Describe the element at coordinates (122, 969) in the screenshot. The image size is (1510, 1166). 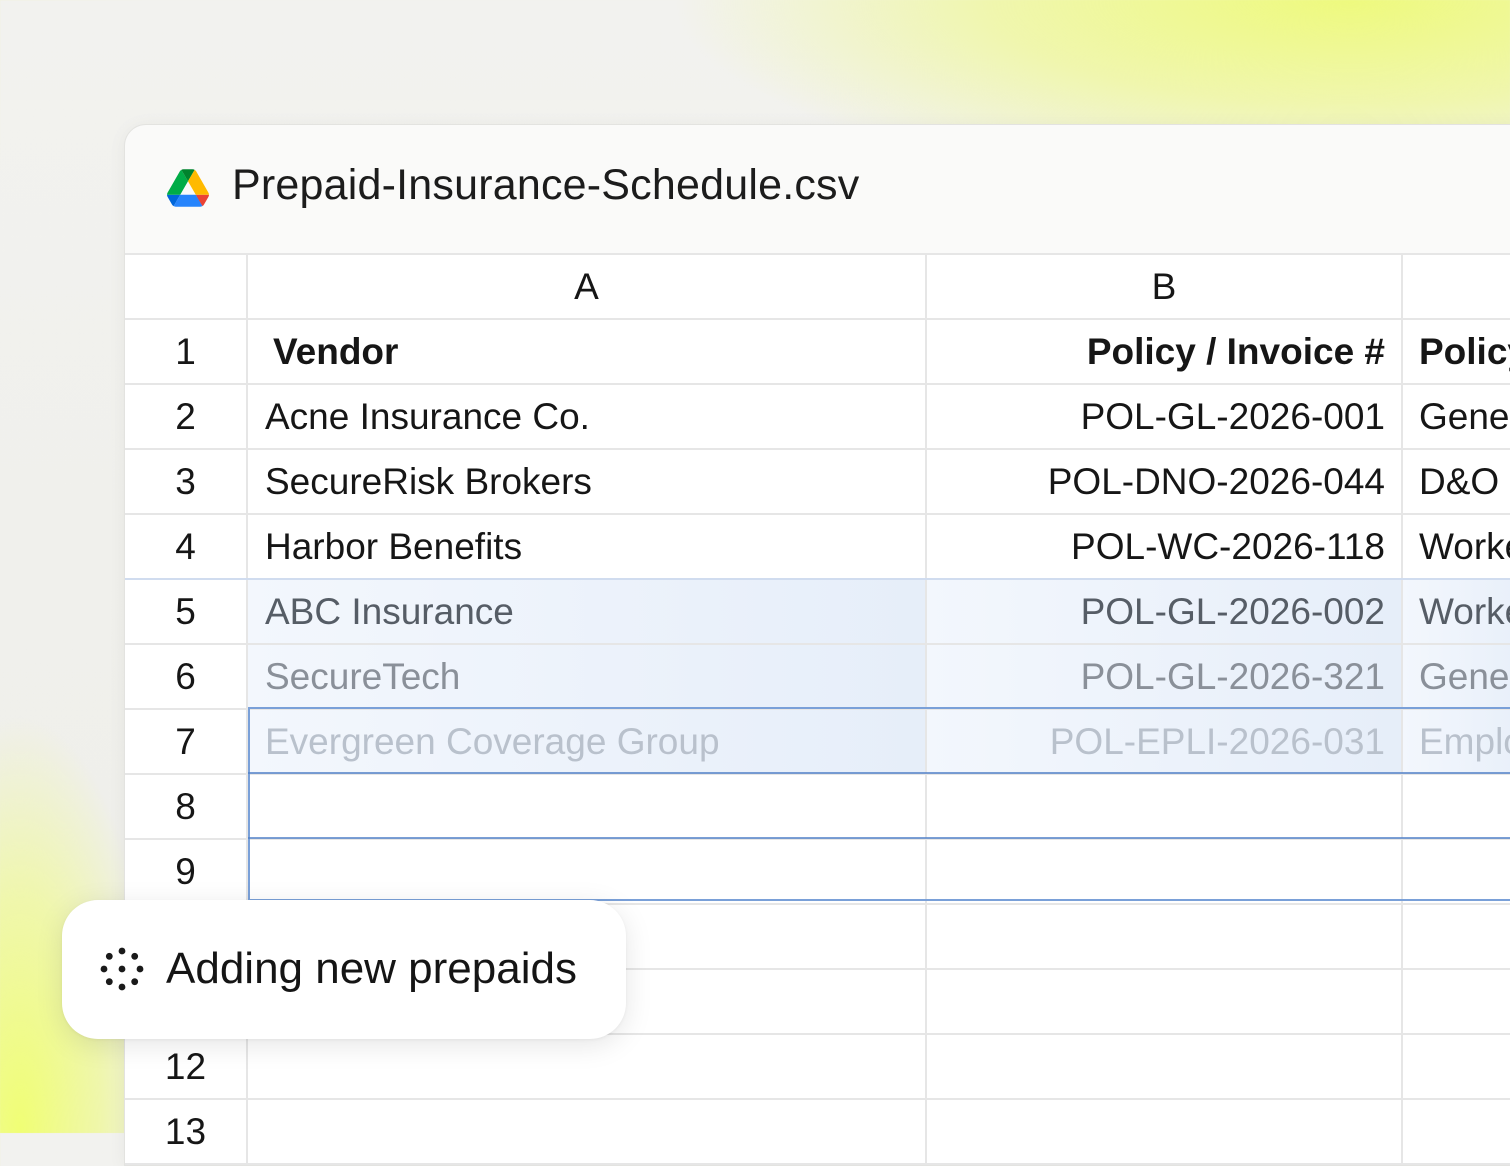
I see `dots-spinner-icon` at that location.